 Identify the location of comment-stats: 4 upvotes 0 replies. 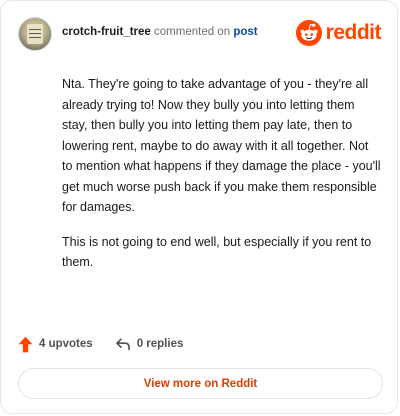
(100, 344).